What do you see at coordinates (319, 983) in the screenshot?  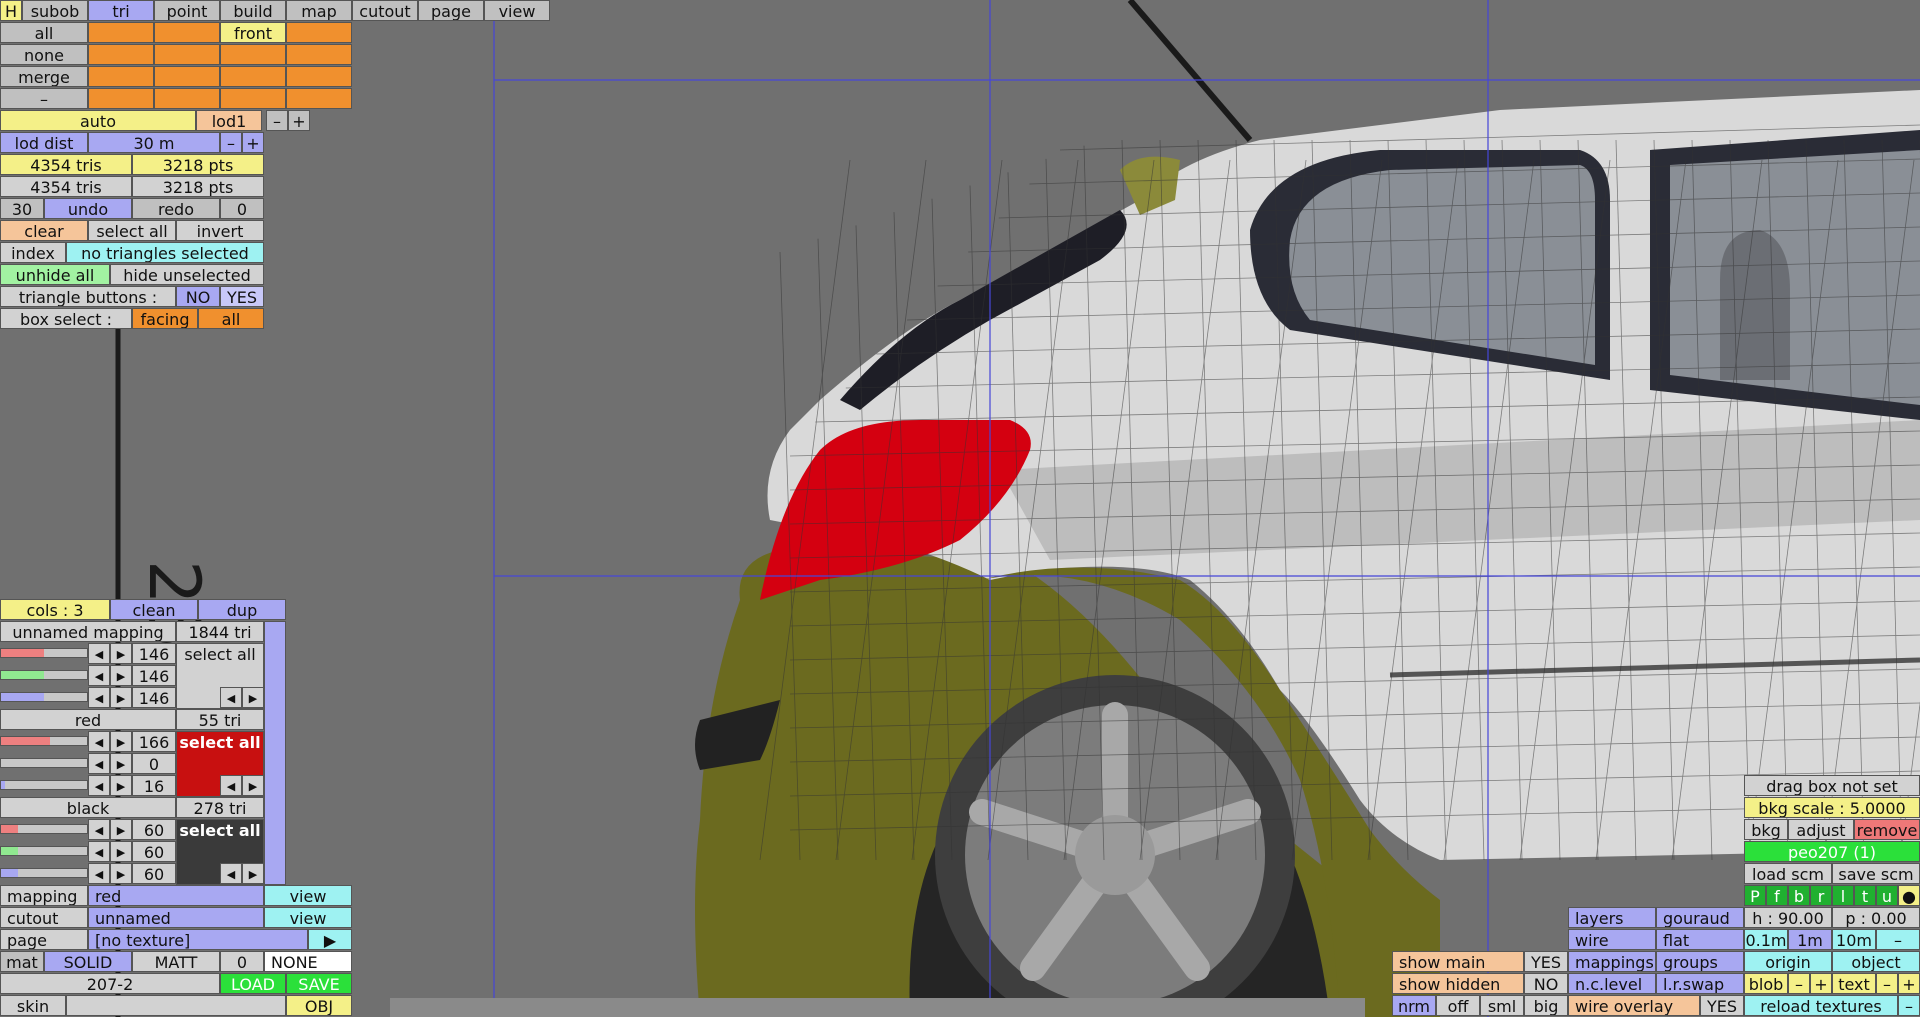 I see `save-button: SAVE` at bounding box center [319, 983].